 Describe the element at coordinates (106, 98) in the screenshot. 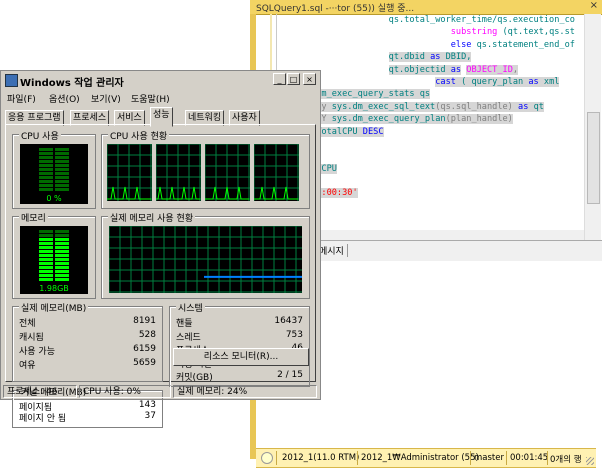

I see `menu-view: 보기(V)` at that location.